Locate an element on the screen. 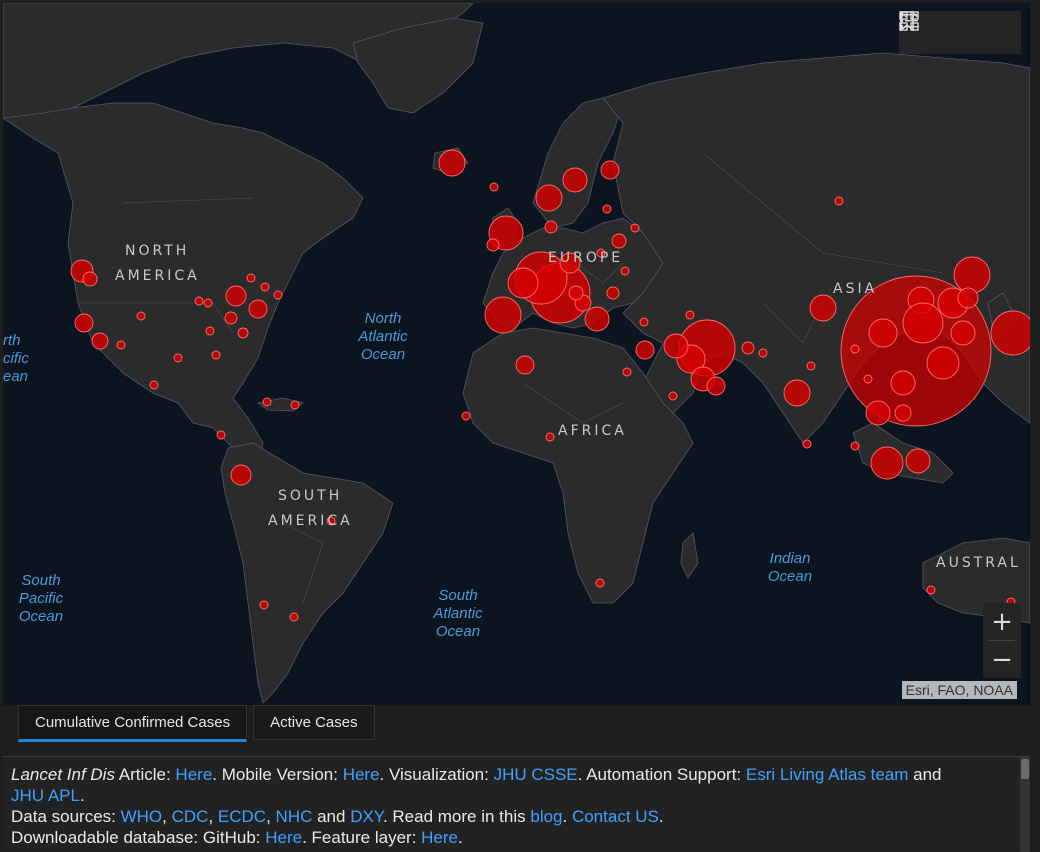 The image size is (1040, 852). esri-living-atlas-link: Esri Living Atlas team is located at coordinates (827, 774).